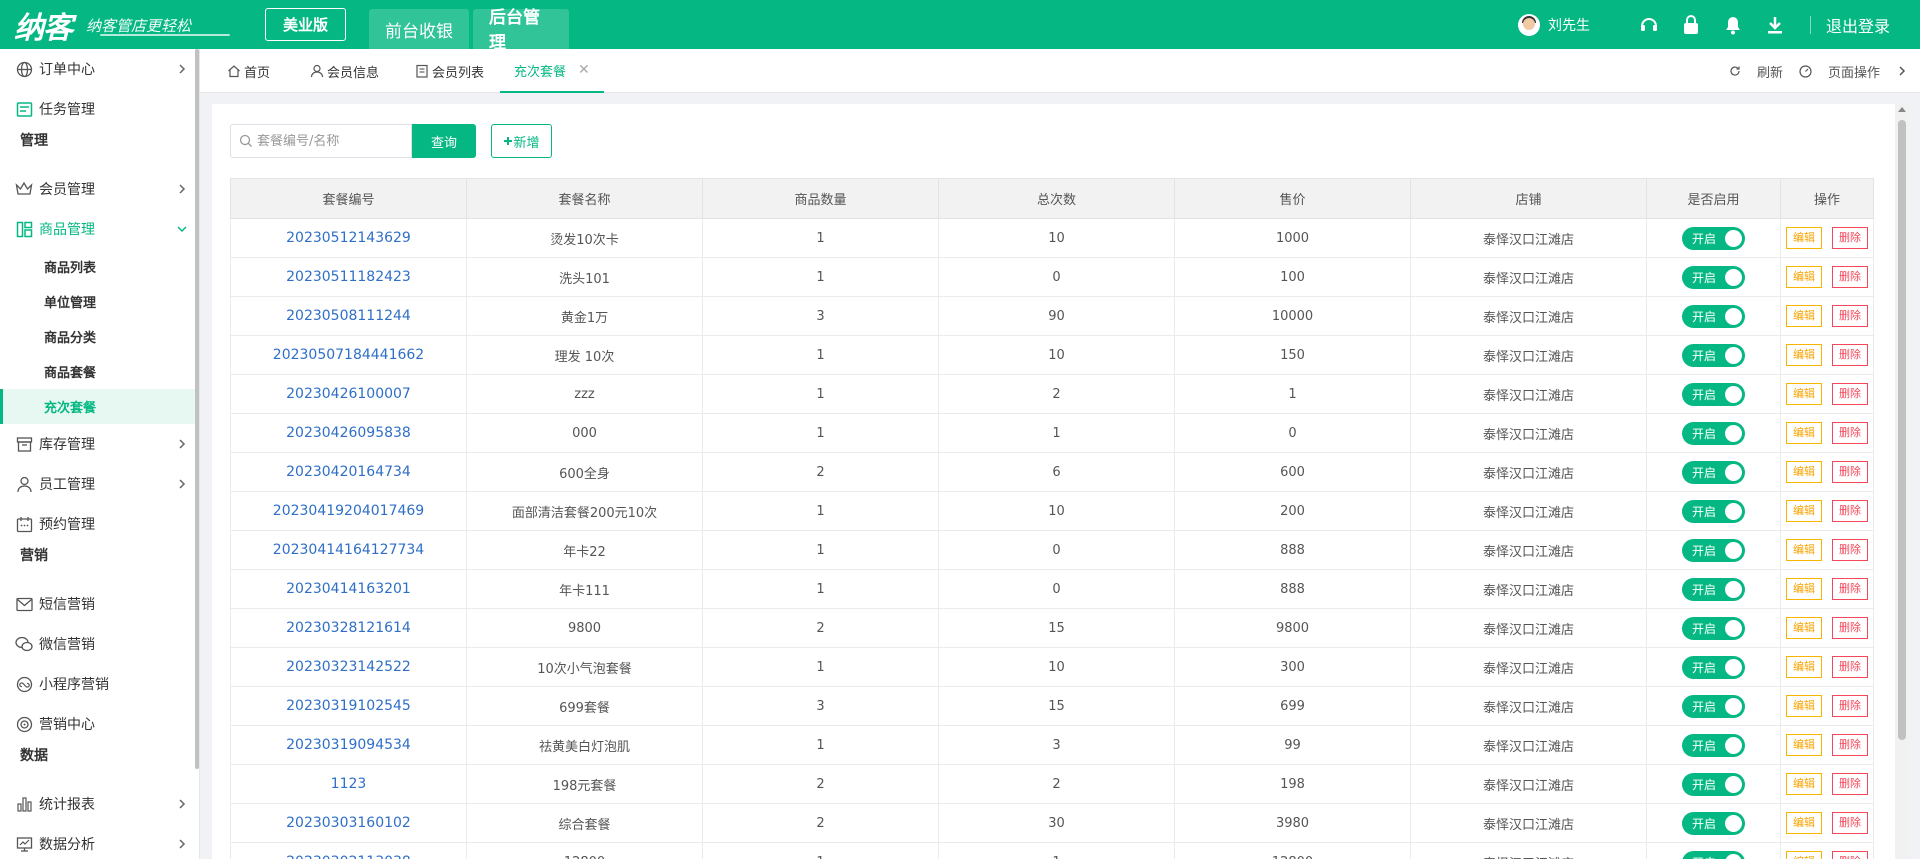 The image size is (1920, 859). What do you see at coordinates (348, 850) in the screenshot?
I see `package-code: 20230302113038` at bounding box center [348, 850].